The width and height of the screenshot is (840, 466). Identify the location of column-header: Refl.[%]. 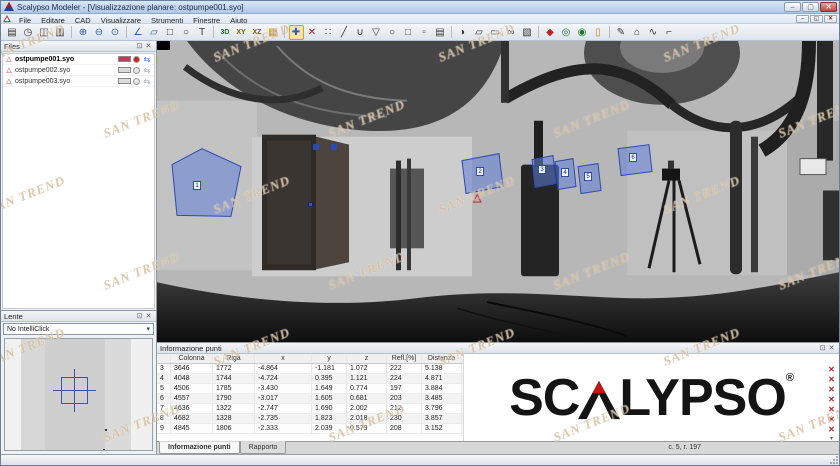
(404, 358).